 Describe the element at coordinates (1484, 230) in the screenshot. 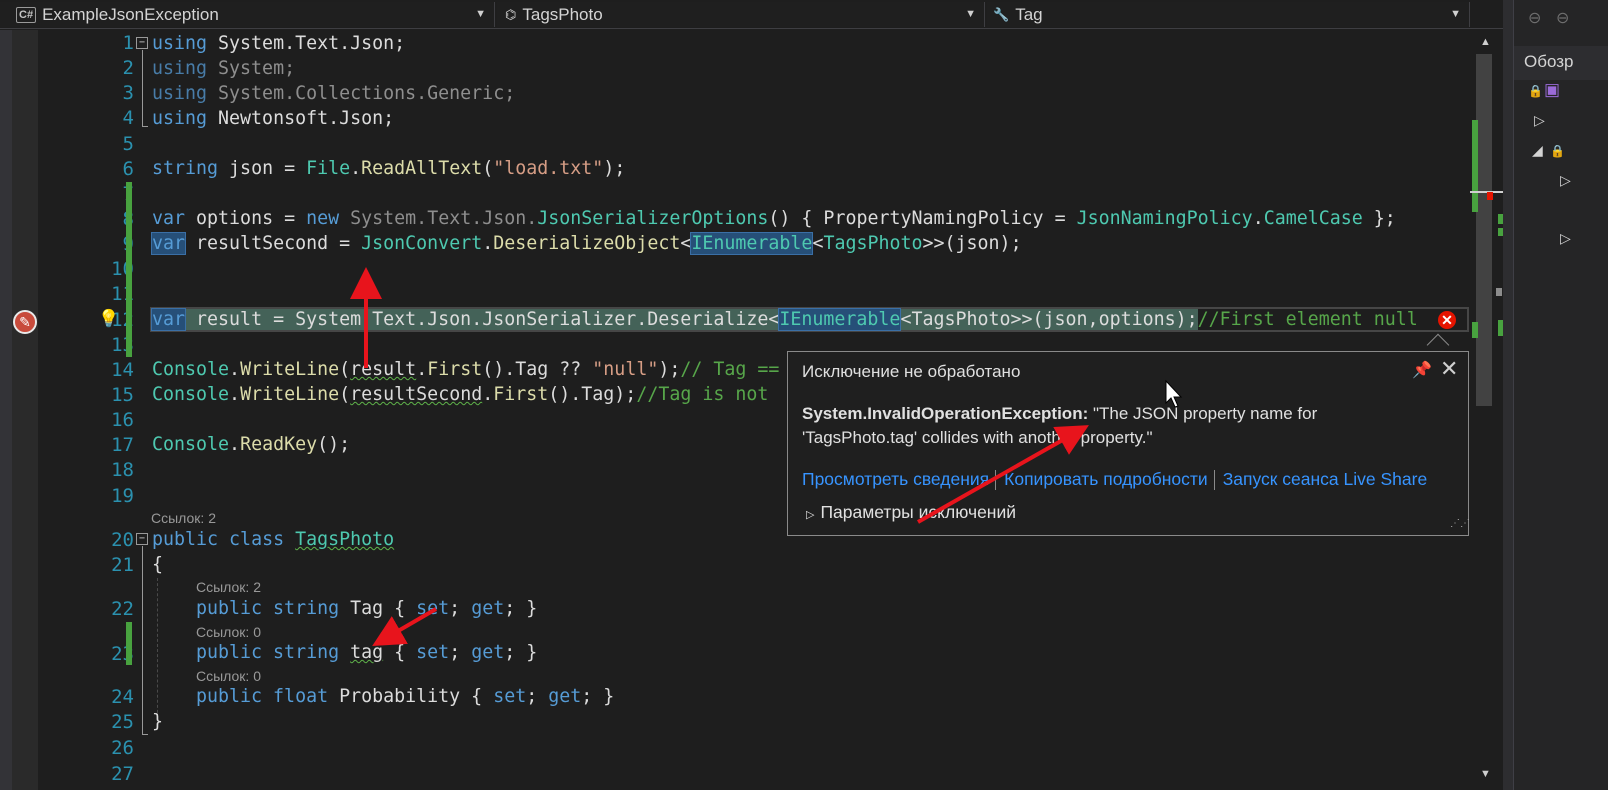

I see `scrollbar-thumb` at that location.